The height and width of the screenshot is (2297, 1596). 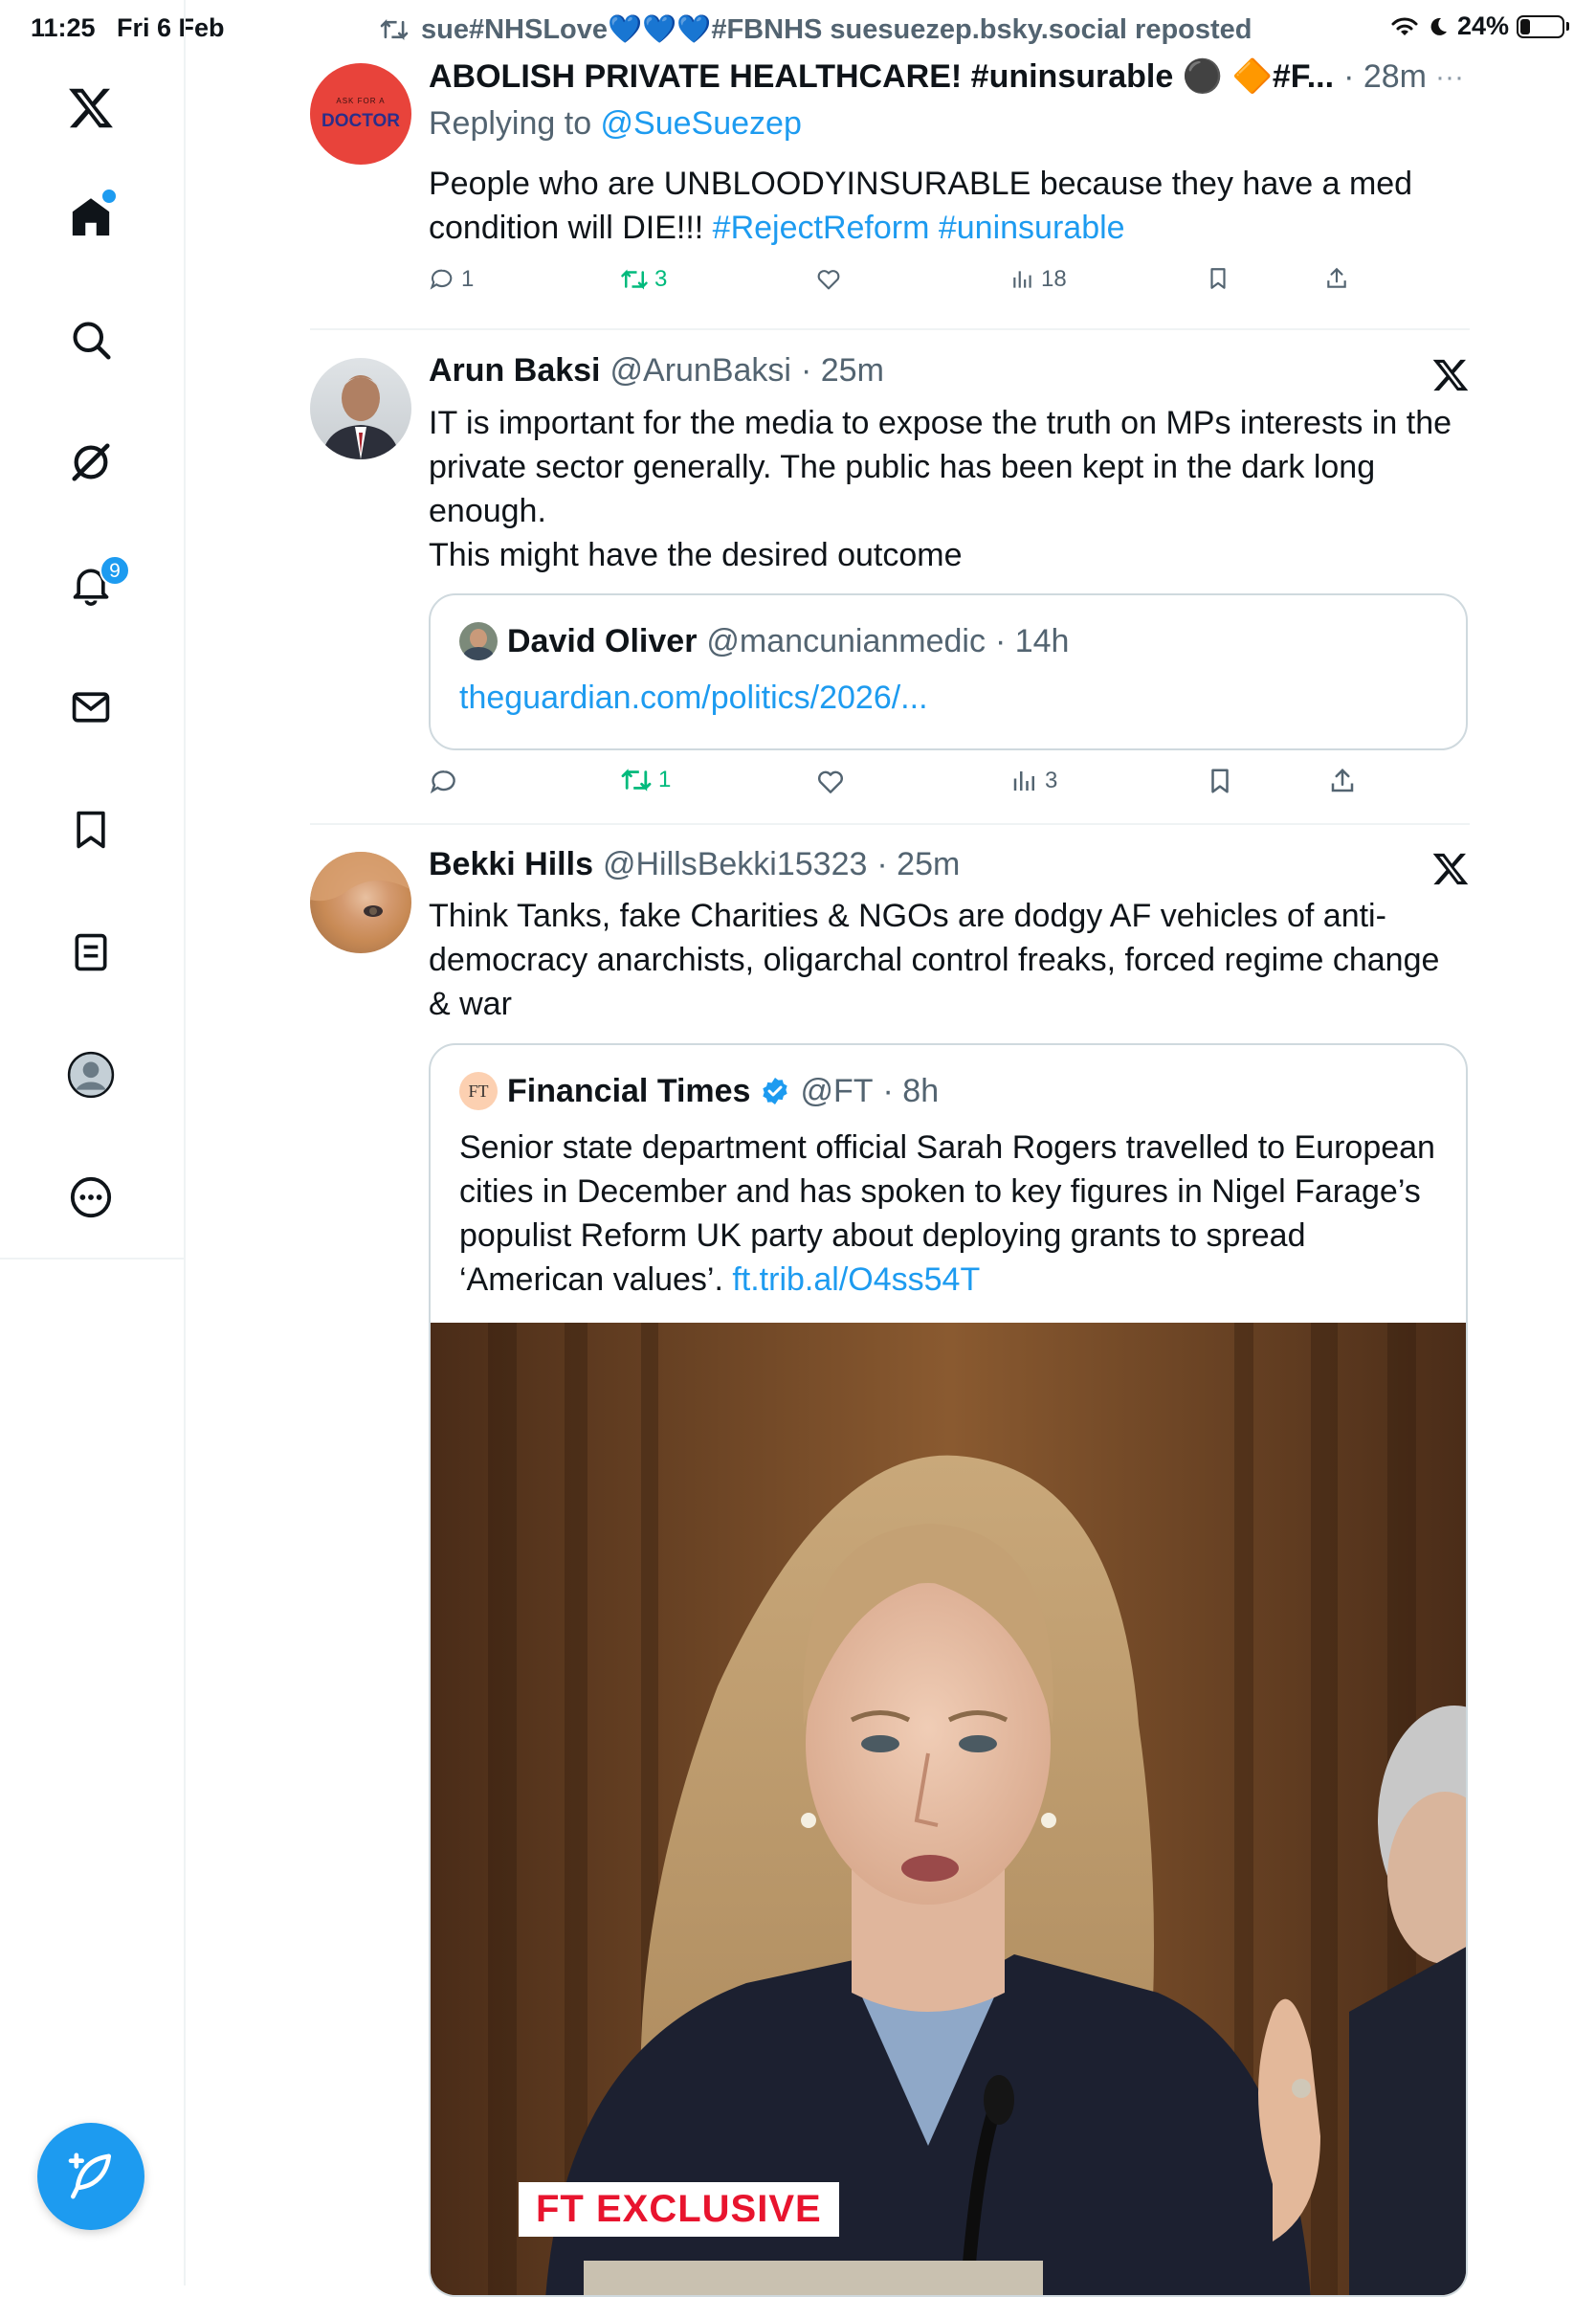 I want to click on compose-button, so click(x=91, y=2176).